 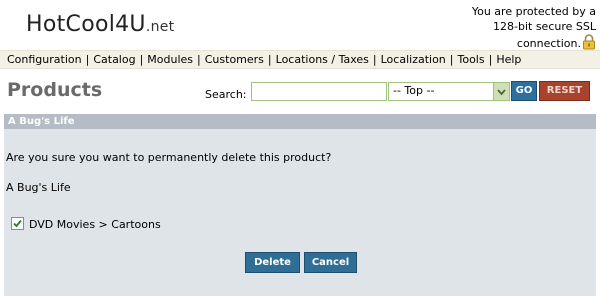 What do you see at coordinates (330, 262) in the screenshot?
I see `cancel-button: Cancel` at bounding box center [330, 262].